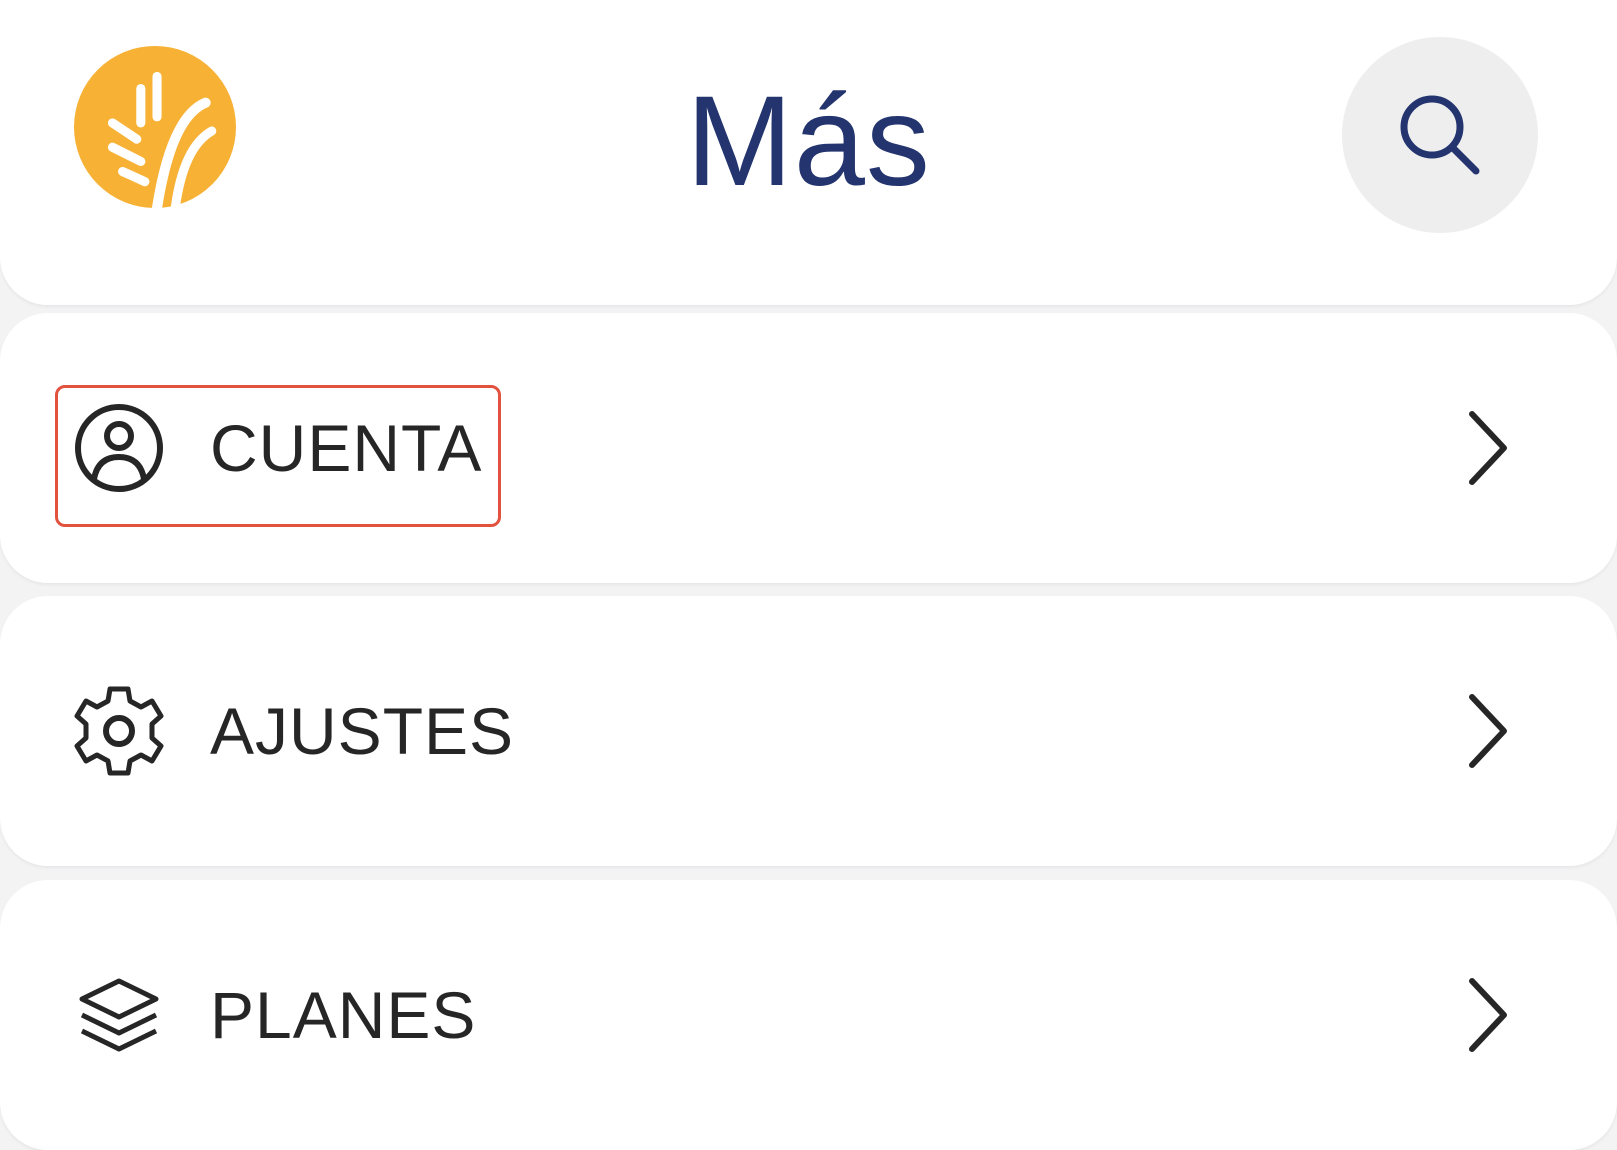  What do you see at coordinates (343, 1015) in the screenshot?
I see `menu-item-label: PLANES` at bounding box center [343, 1015].